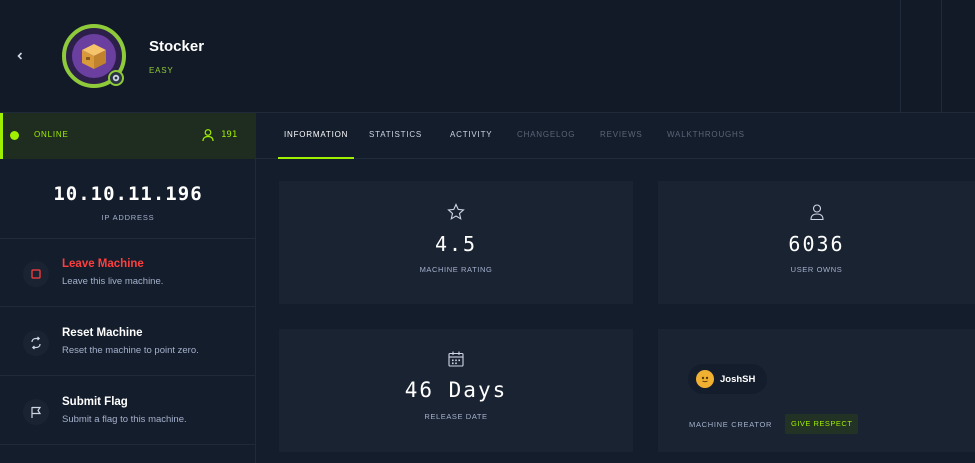  I want to click on star-icon, so click(456, 212).